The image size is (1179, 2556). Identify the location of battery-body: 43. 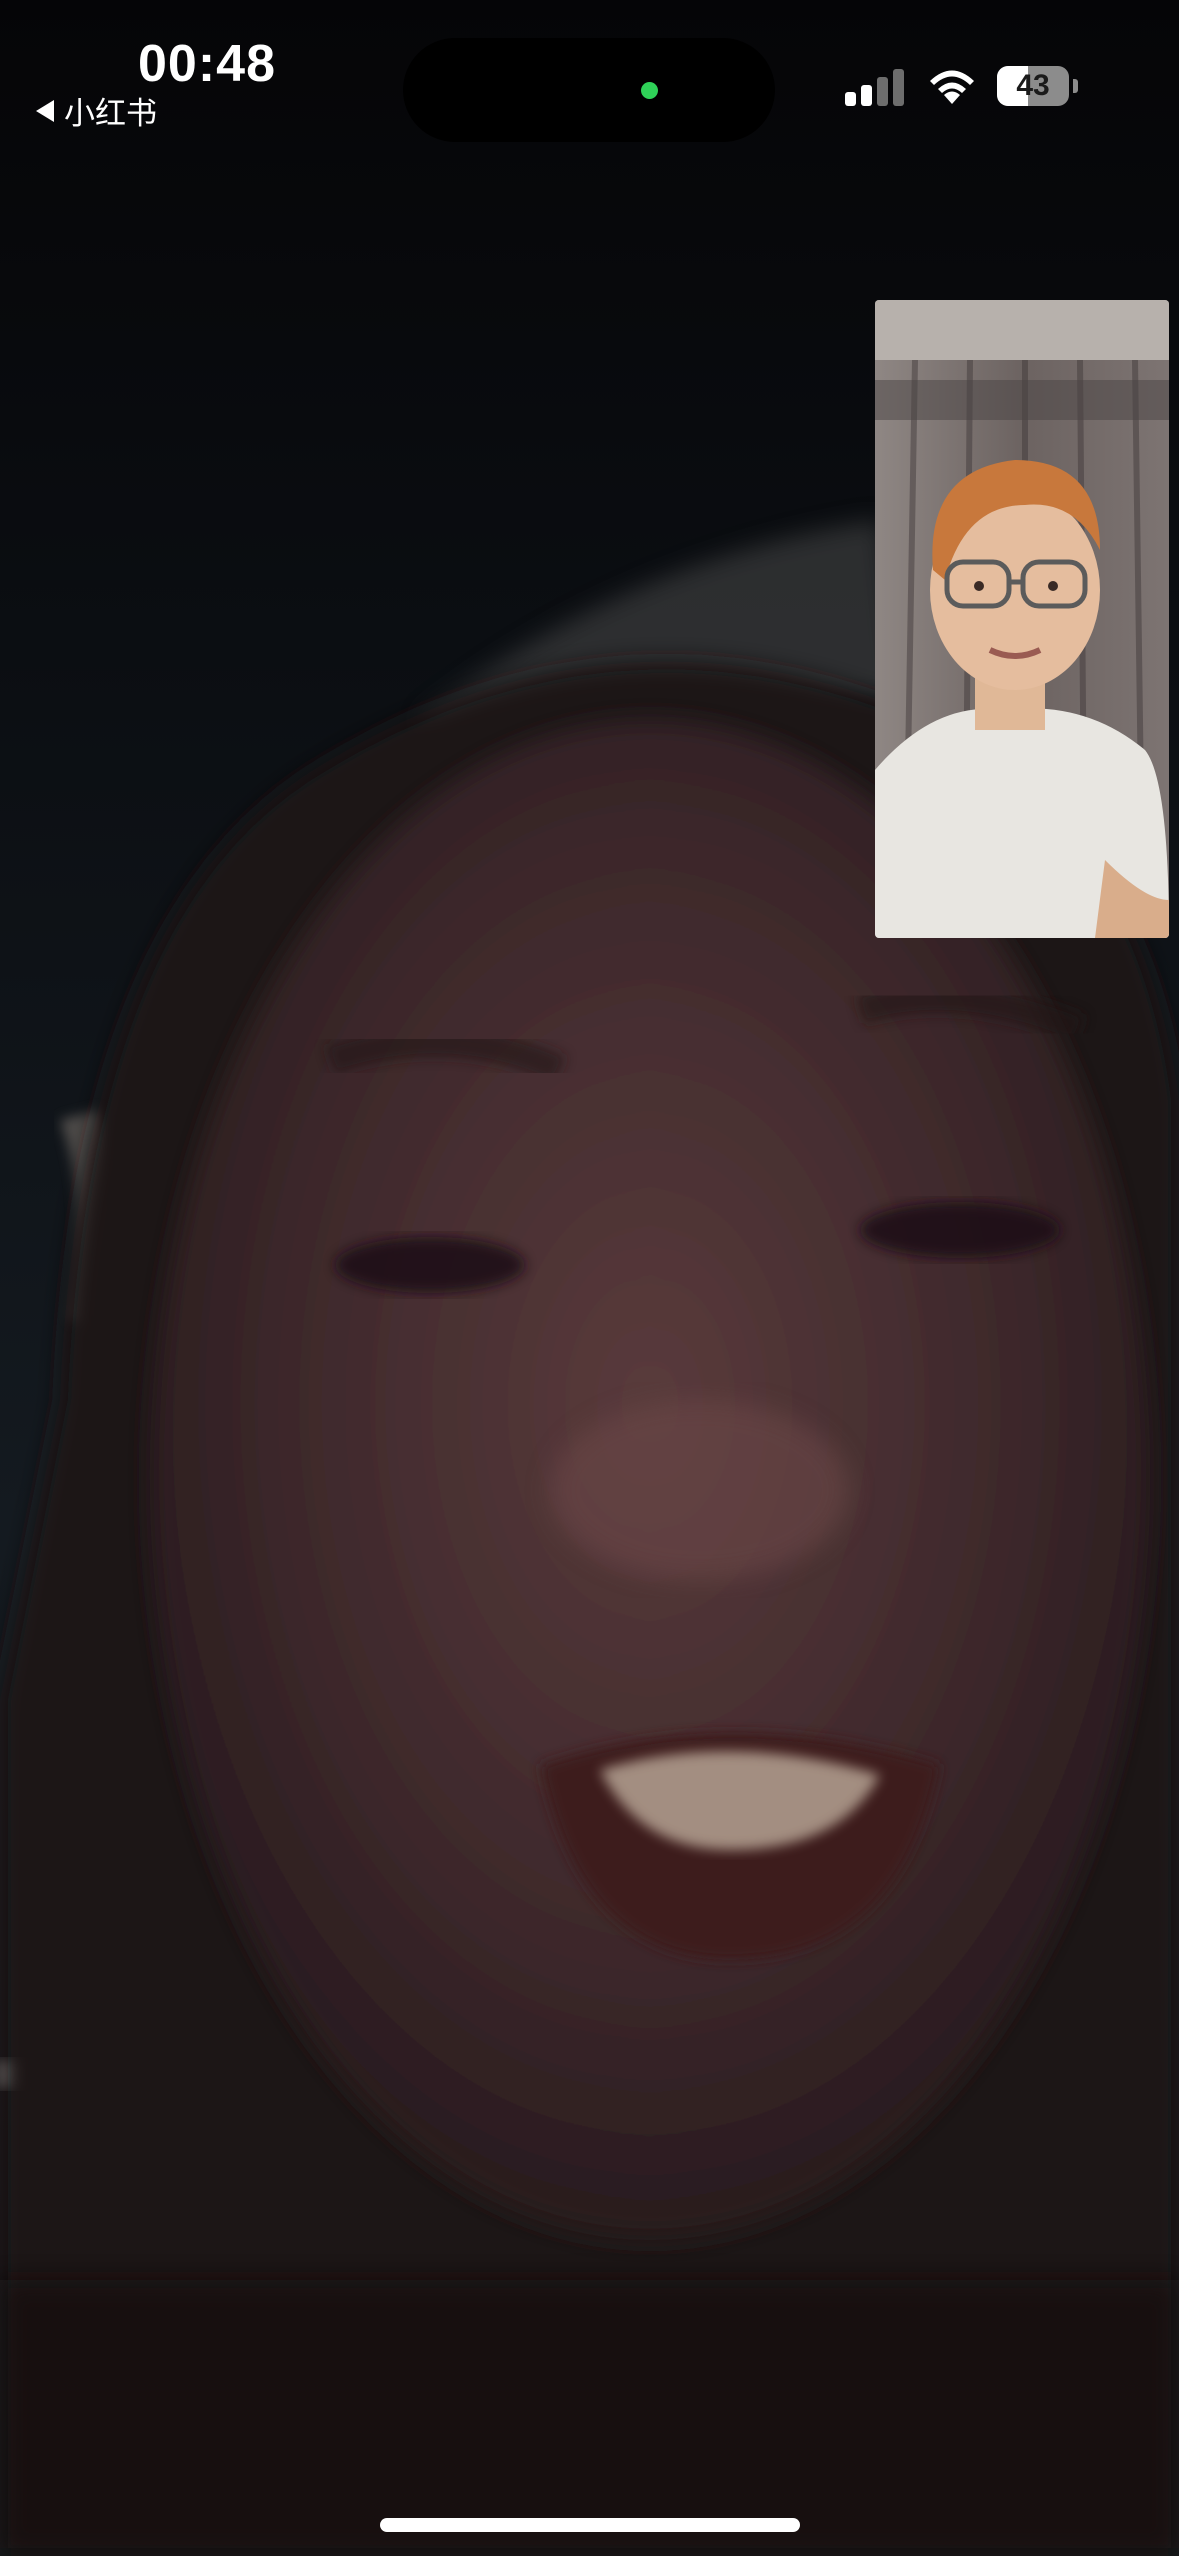
(1033, 86).